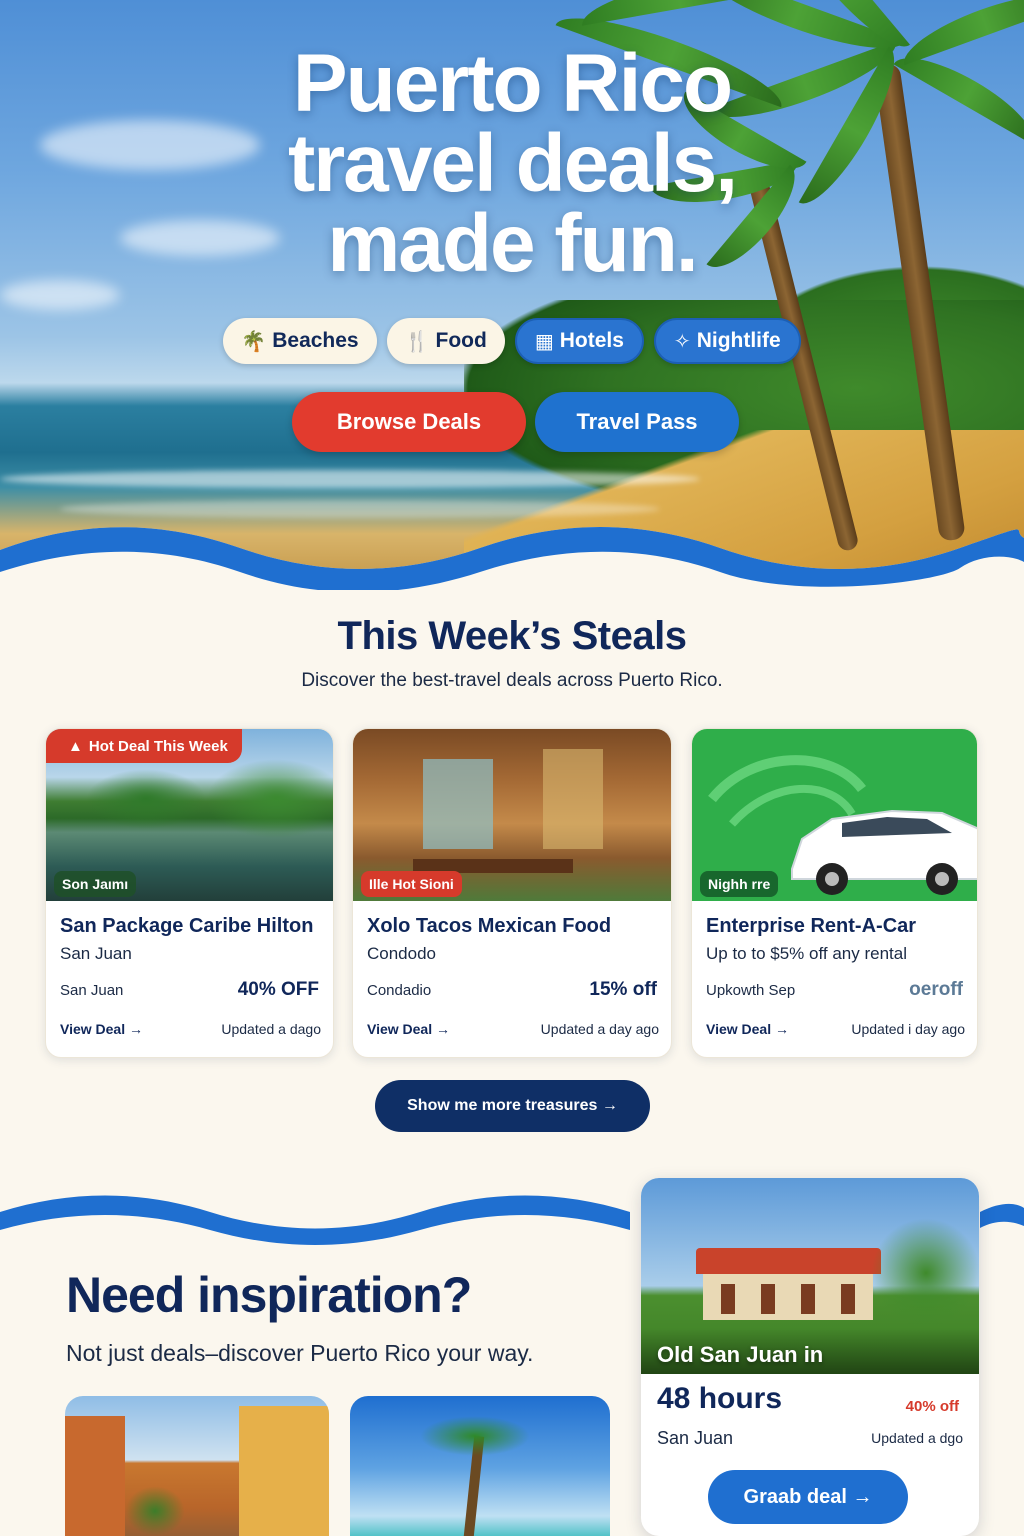  Describe the element at coordinates (936, 989) in the screenshot. I see `deal-discount: oeroff` at that location.